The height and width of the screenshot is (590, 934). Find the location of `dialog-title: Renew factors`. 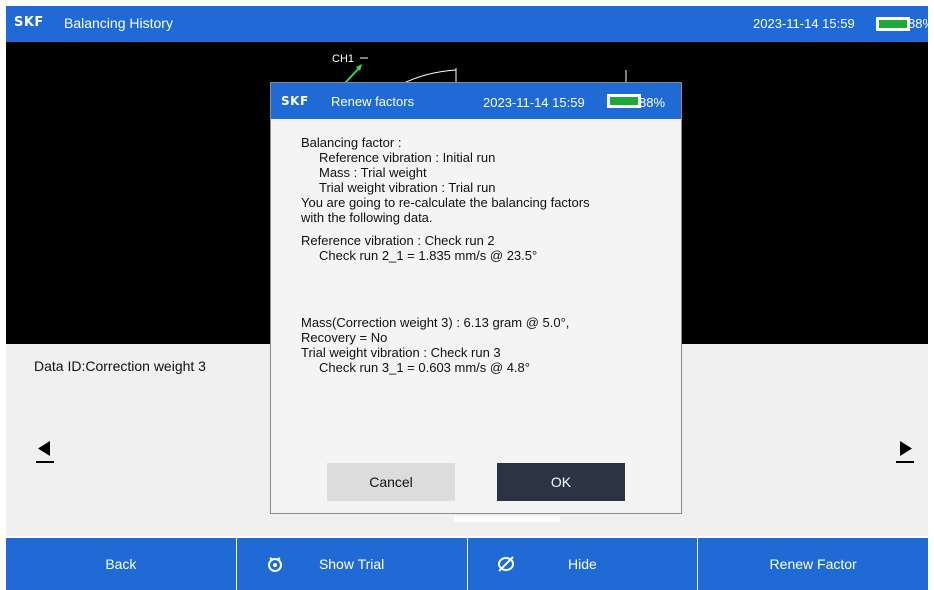

dialog-title: Renew factors is located at coordinates (373, 101).